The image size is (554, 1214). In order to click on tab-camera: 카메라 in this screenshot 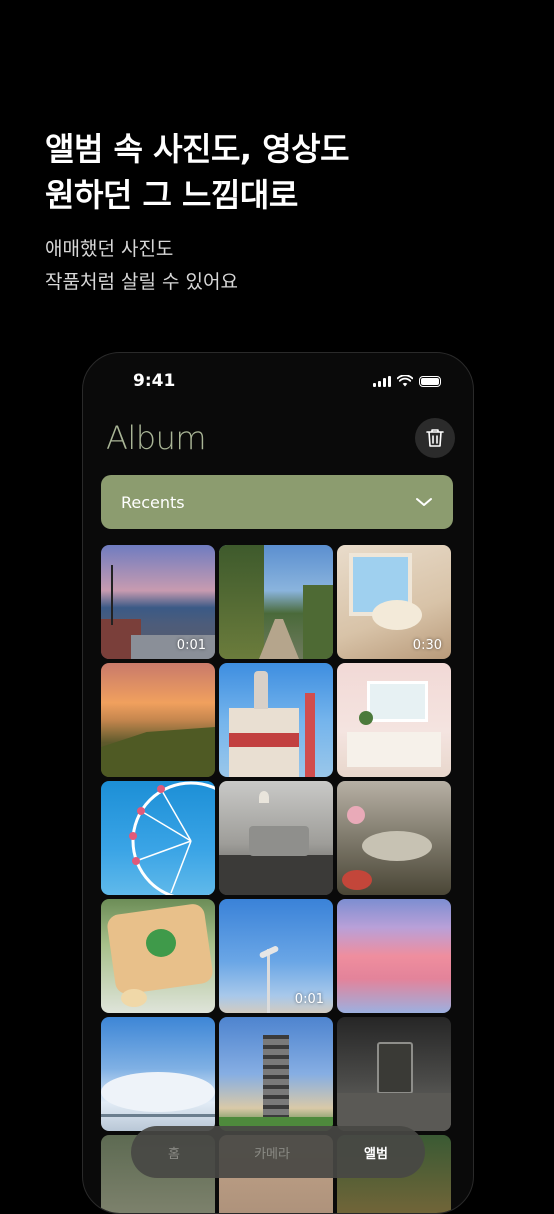, I will do `click(272, 1152)`.